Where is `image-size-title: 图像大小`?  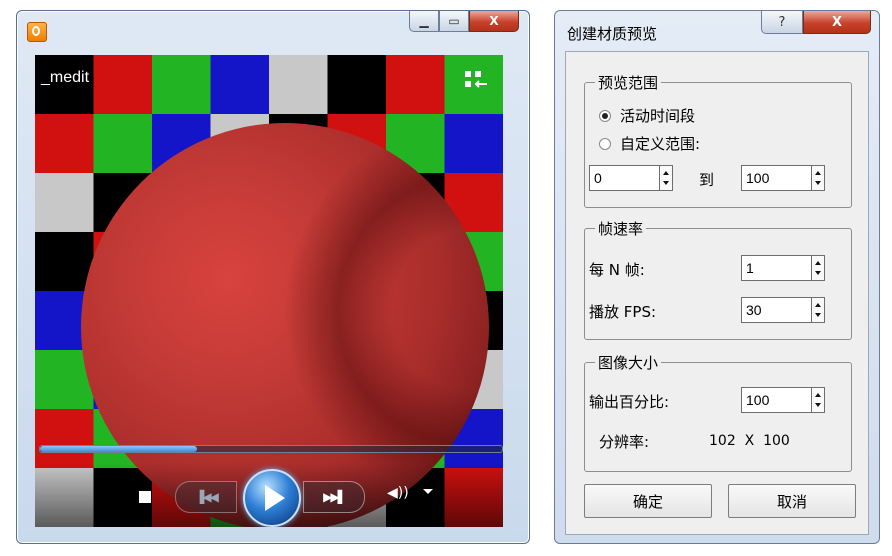
image-size-title: 图像大小 is located at coordinates (628, 362).